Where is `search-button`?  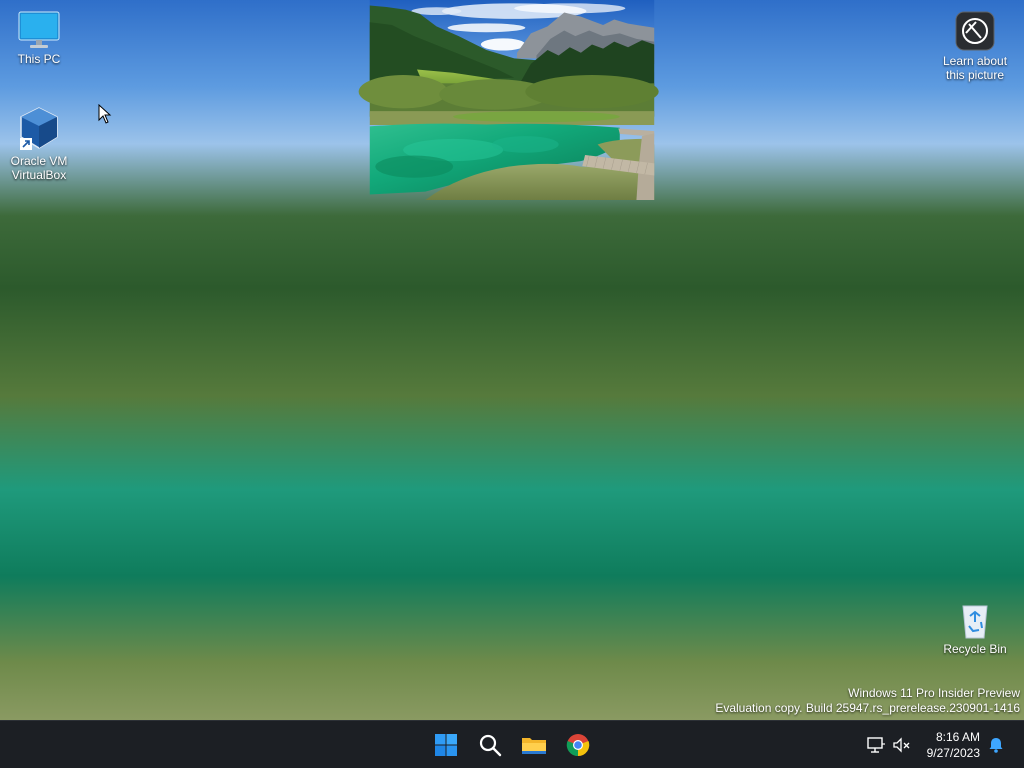
search-button is located at coordinates (490, 745).